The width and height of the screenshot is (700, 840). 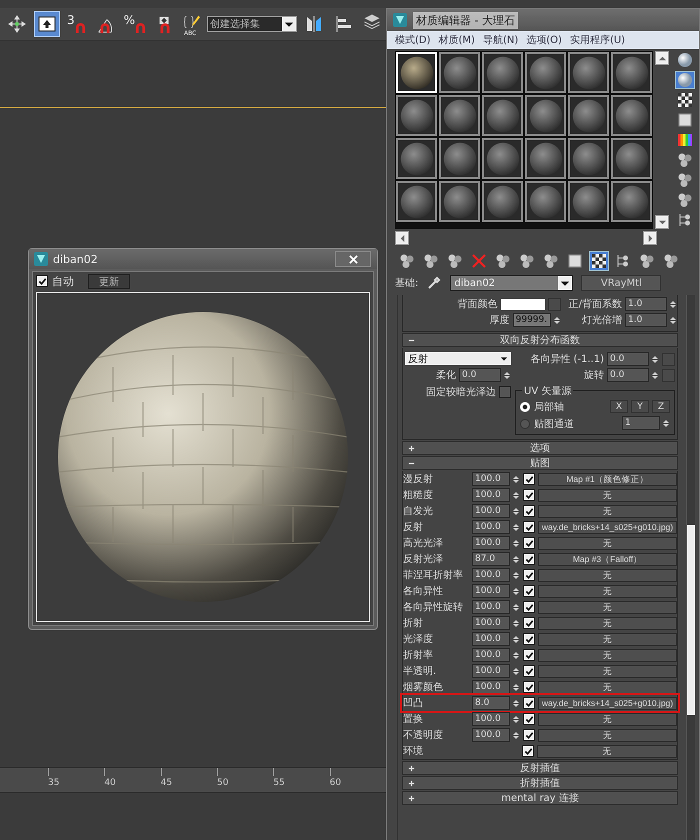 I want to click on menu-item: 模式(D), so click(x=413, y=40).